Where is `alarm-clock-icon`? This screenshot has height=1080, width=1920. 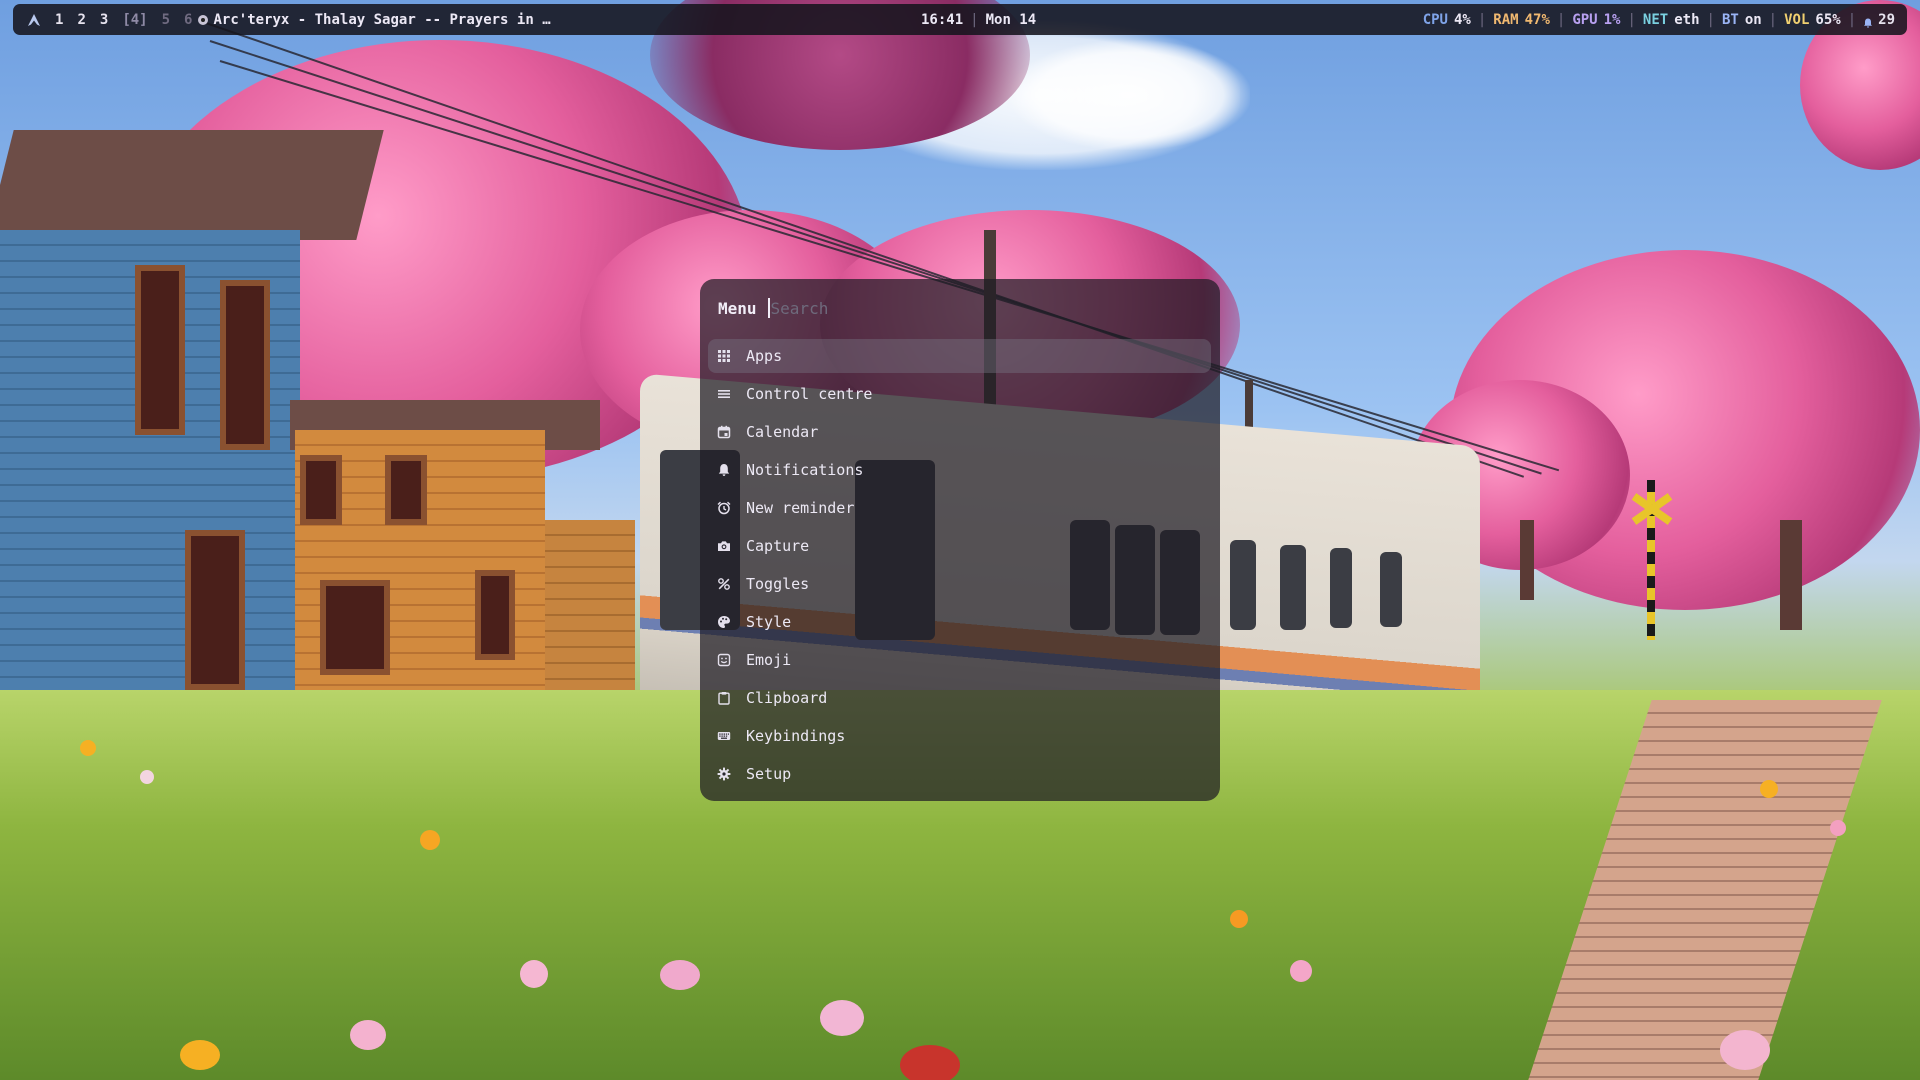 alarm-clock-icon is located at coordinates (724, 508).